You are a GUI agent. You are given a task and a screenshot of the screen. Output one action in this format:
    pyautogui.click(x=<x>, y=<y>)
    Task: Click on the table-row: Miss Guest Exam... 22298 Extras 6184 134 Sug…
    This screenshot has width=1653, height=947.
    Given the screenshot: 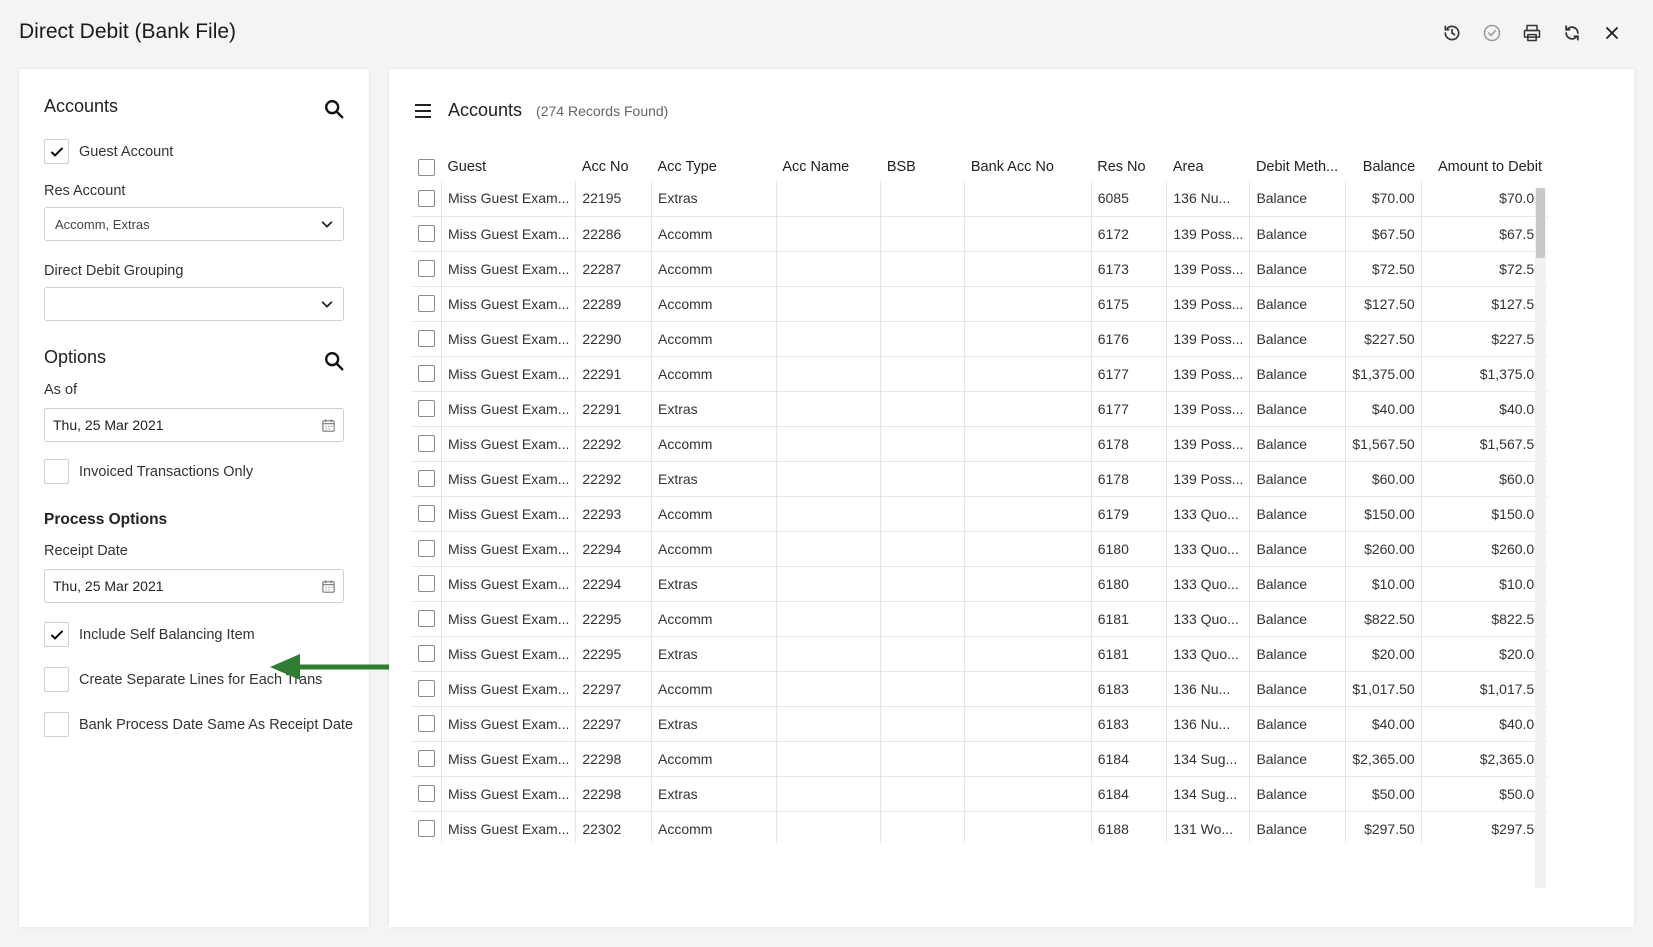 What is the action you would take?
    pyautogui.click(x=980, y=794)
    